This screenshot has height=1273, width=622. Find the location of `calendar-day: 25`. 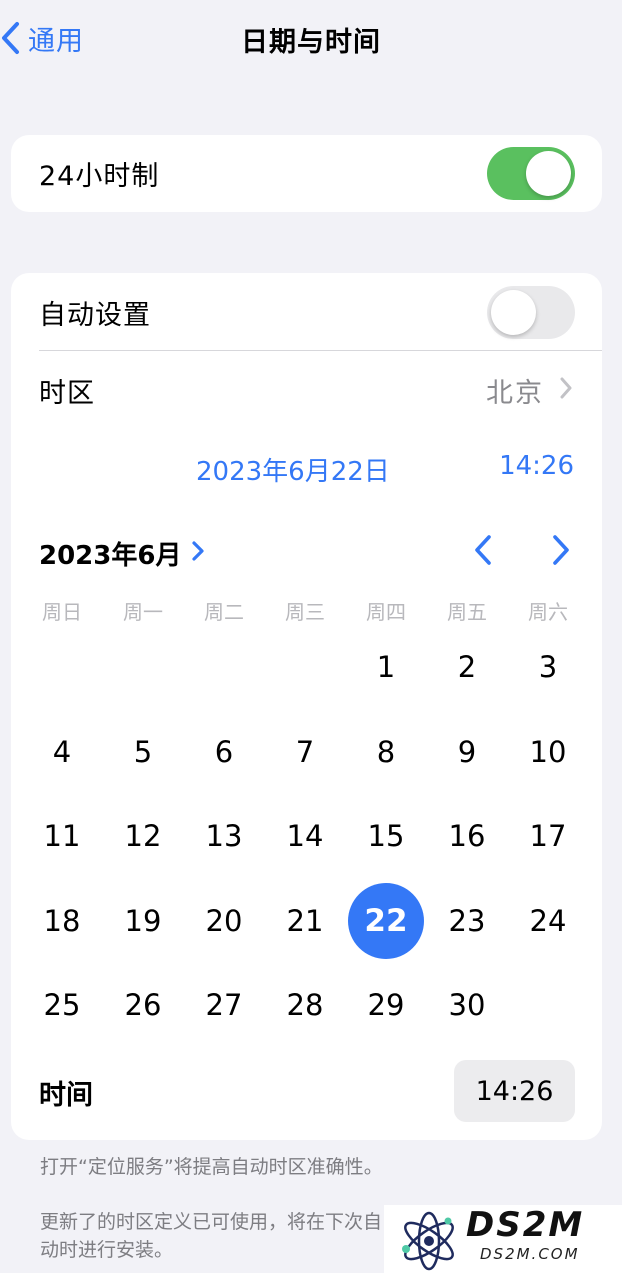

calendar-day: 25 is located at coordinates (62, 1005).